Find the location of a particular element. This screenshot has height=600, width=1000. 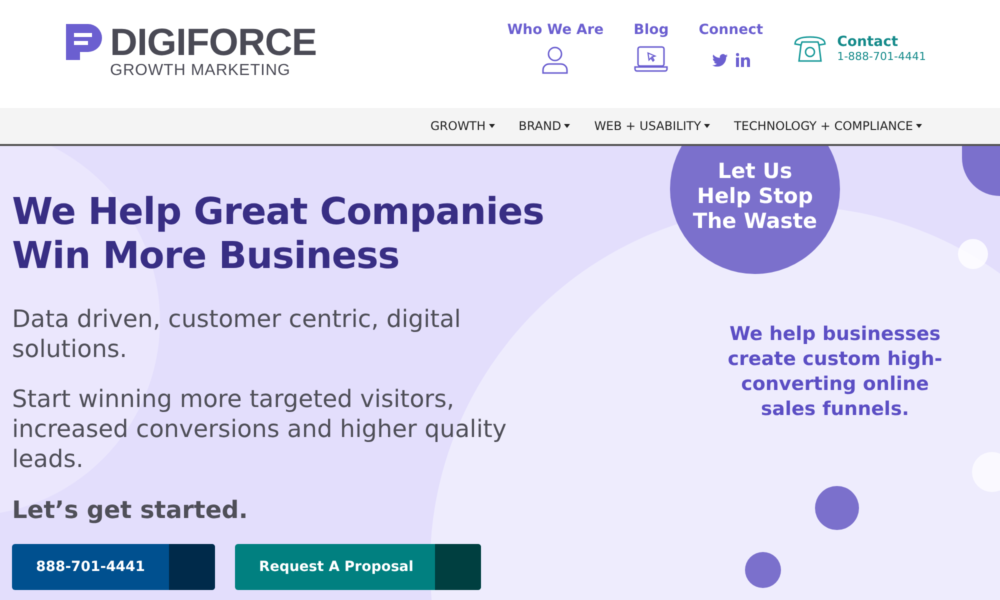

nav-menu-item: GROWTH is located at coordinates (462, 126).